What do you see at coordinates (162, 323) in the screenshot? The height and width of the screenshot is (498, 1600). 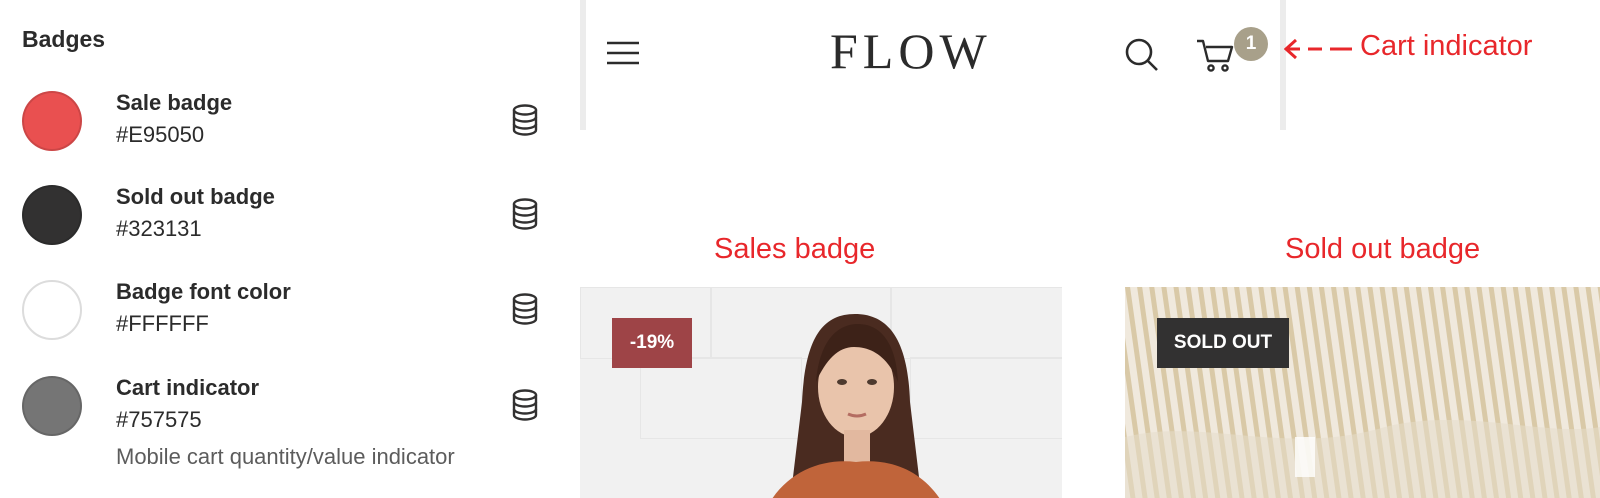 I see `setting-hex-value: #FFFFFF` at bounding box center [162, 323].